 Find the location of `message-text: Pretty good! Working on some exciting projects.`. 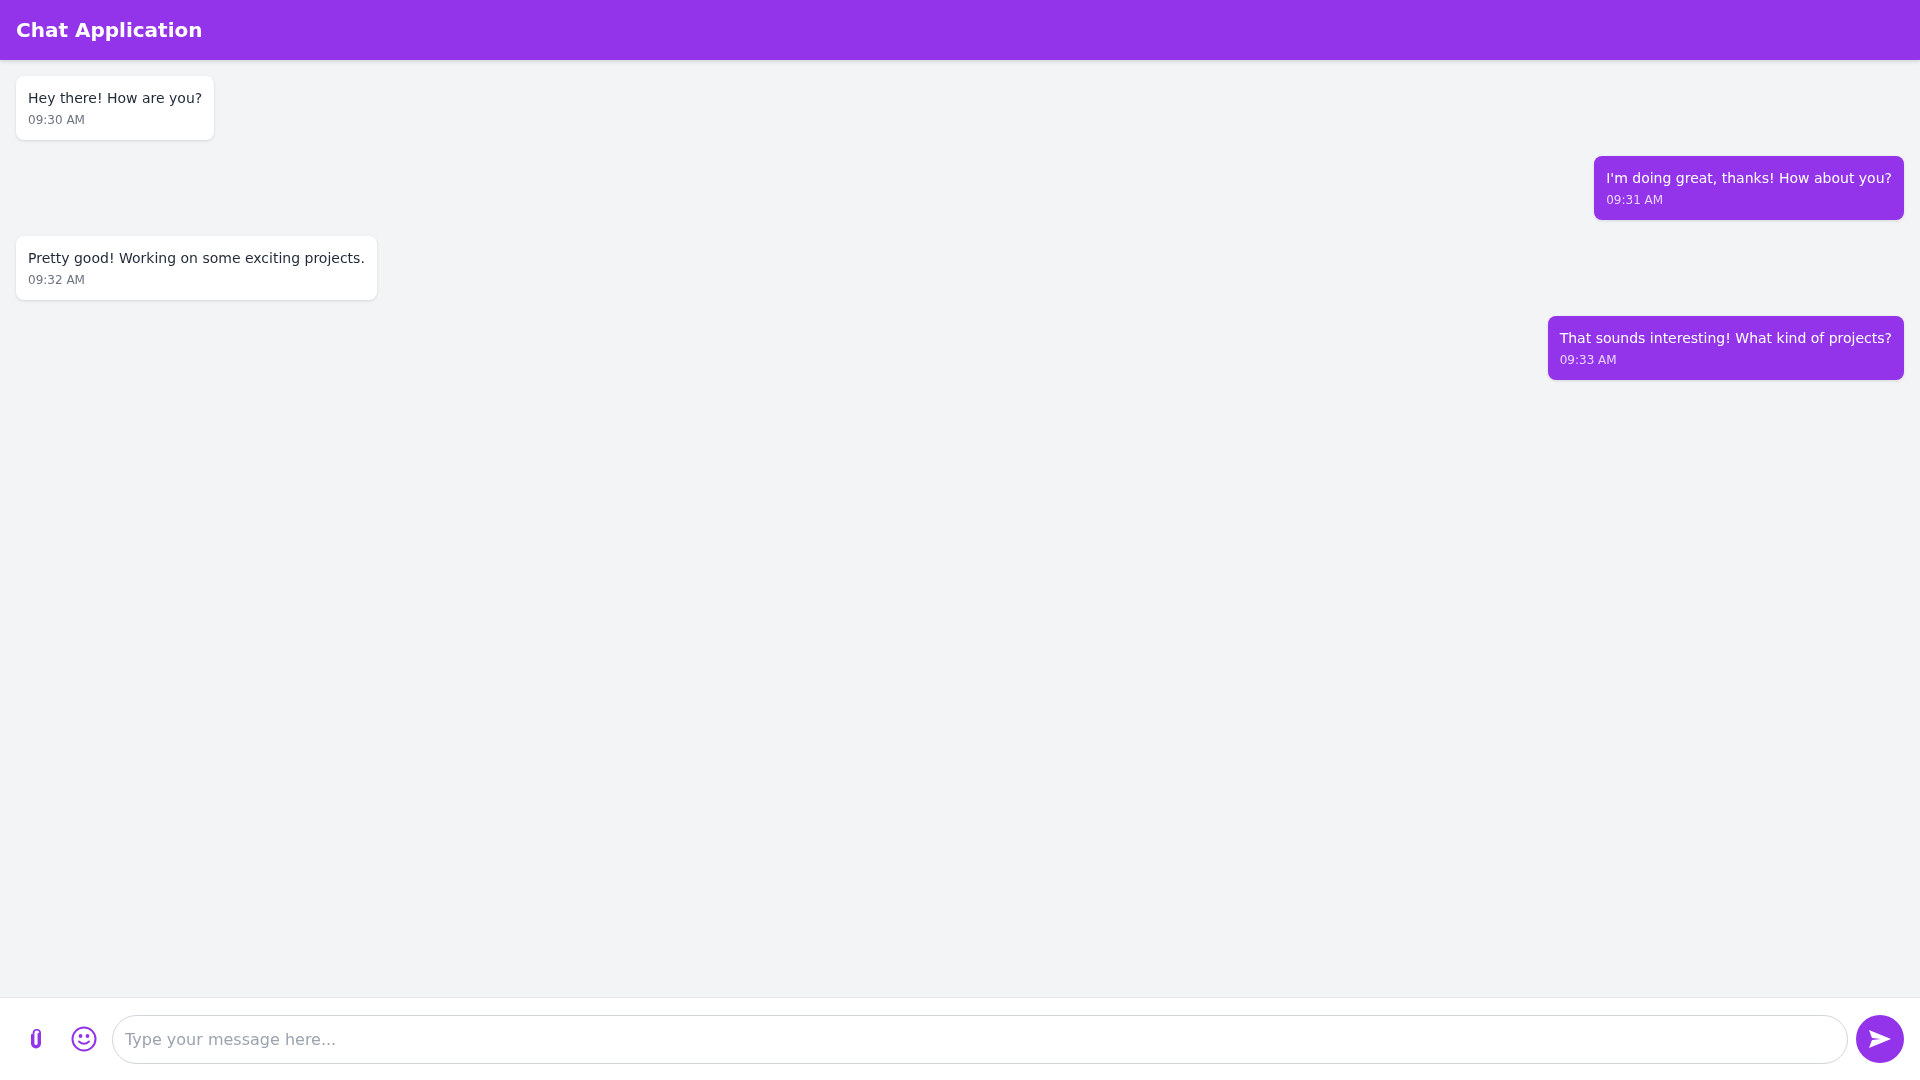

message-text: Pretty good! Working on some exciting projects. is located at coordinates (196, 258).